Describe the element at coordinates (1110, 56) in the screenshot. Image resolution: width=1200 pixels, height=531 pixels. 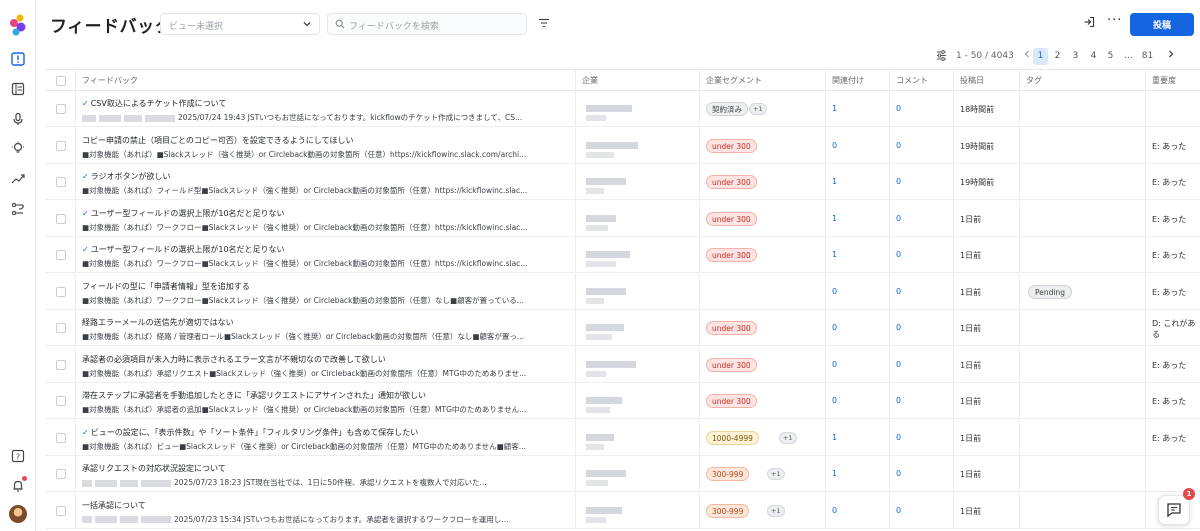
I see `page-5-button: 5` at that location.